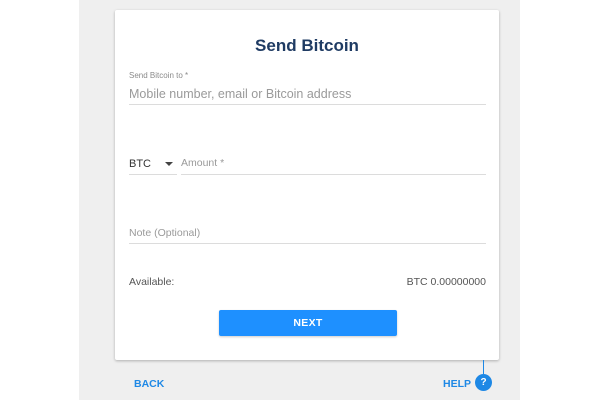 The height and width of the screenshot is (400, 600). What do you see at coordinates (308, 323) in the screenshot?
I see `next-button: NEXT` at bounding box center [308, 323].